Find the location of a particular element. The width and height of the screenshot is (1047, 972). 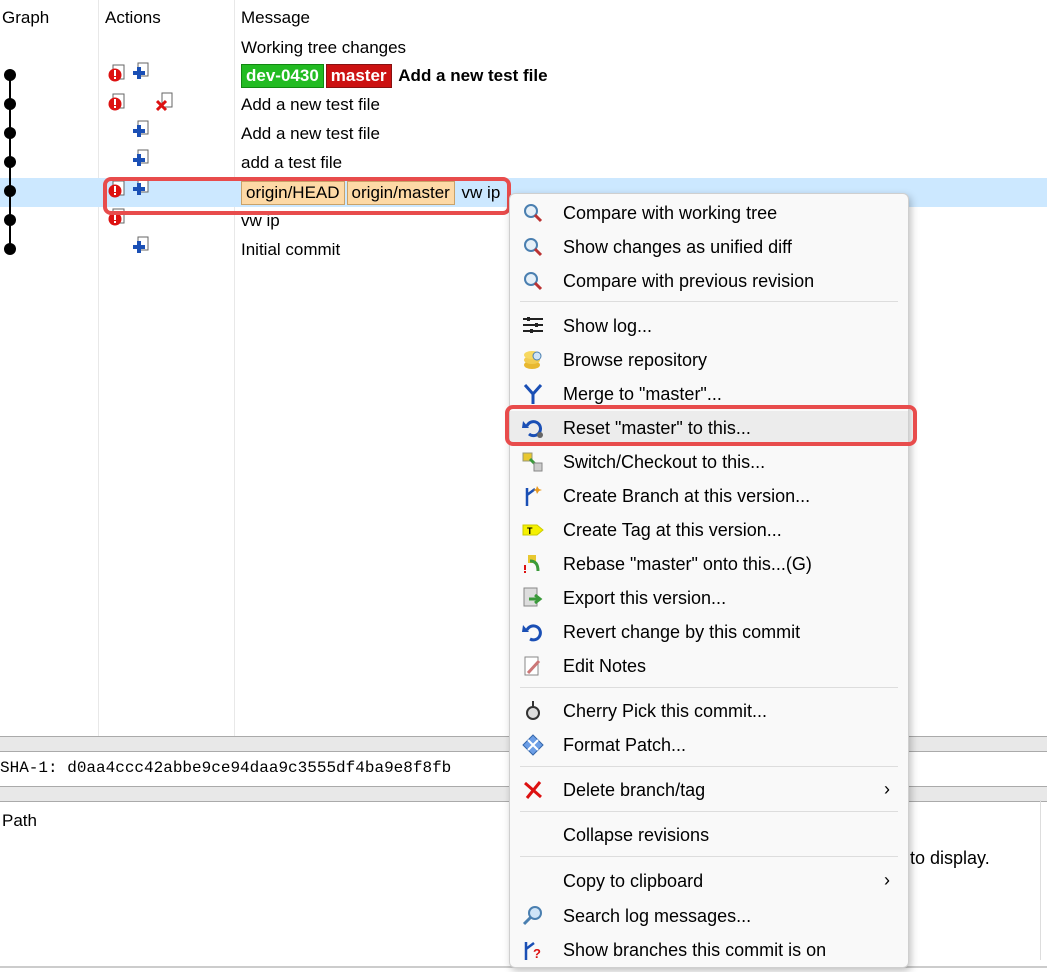

deleted-file-icon is located at coordinates (164, 102).